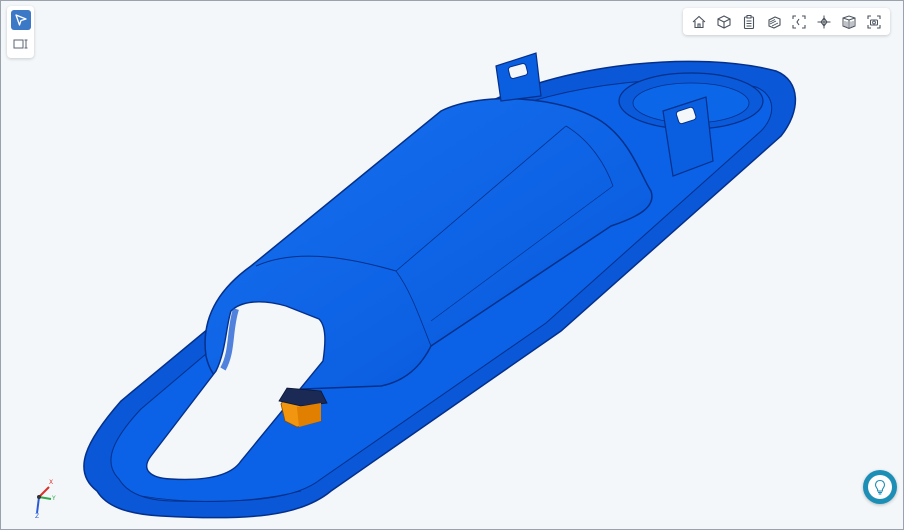  I want to click on cube-grid-icon, so click(849, 21).